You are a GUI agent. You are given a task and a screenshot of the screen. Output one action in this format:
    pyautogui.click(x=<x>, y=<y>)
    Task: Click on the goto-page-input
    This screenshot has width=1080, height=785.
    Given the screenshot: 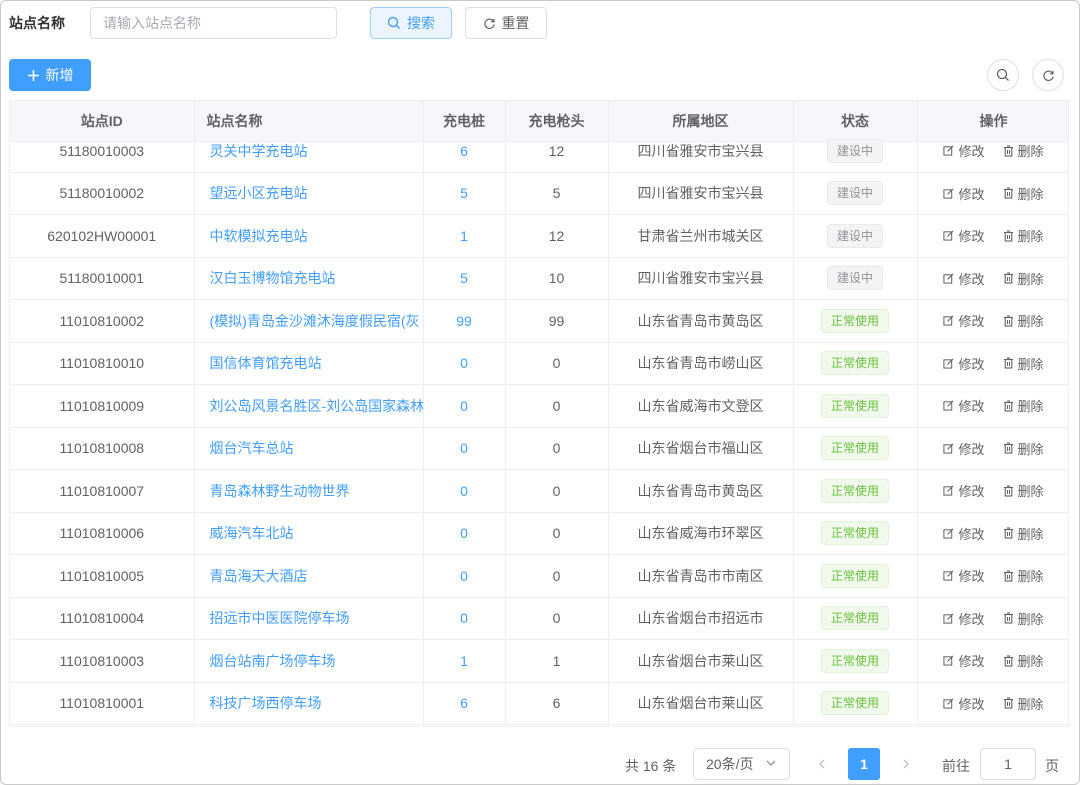 What is the action you would take?
    pyautogui.click(x=1008, y=764)
    